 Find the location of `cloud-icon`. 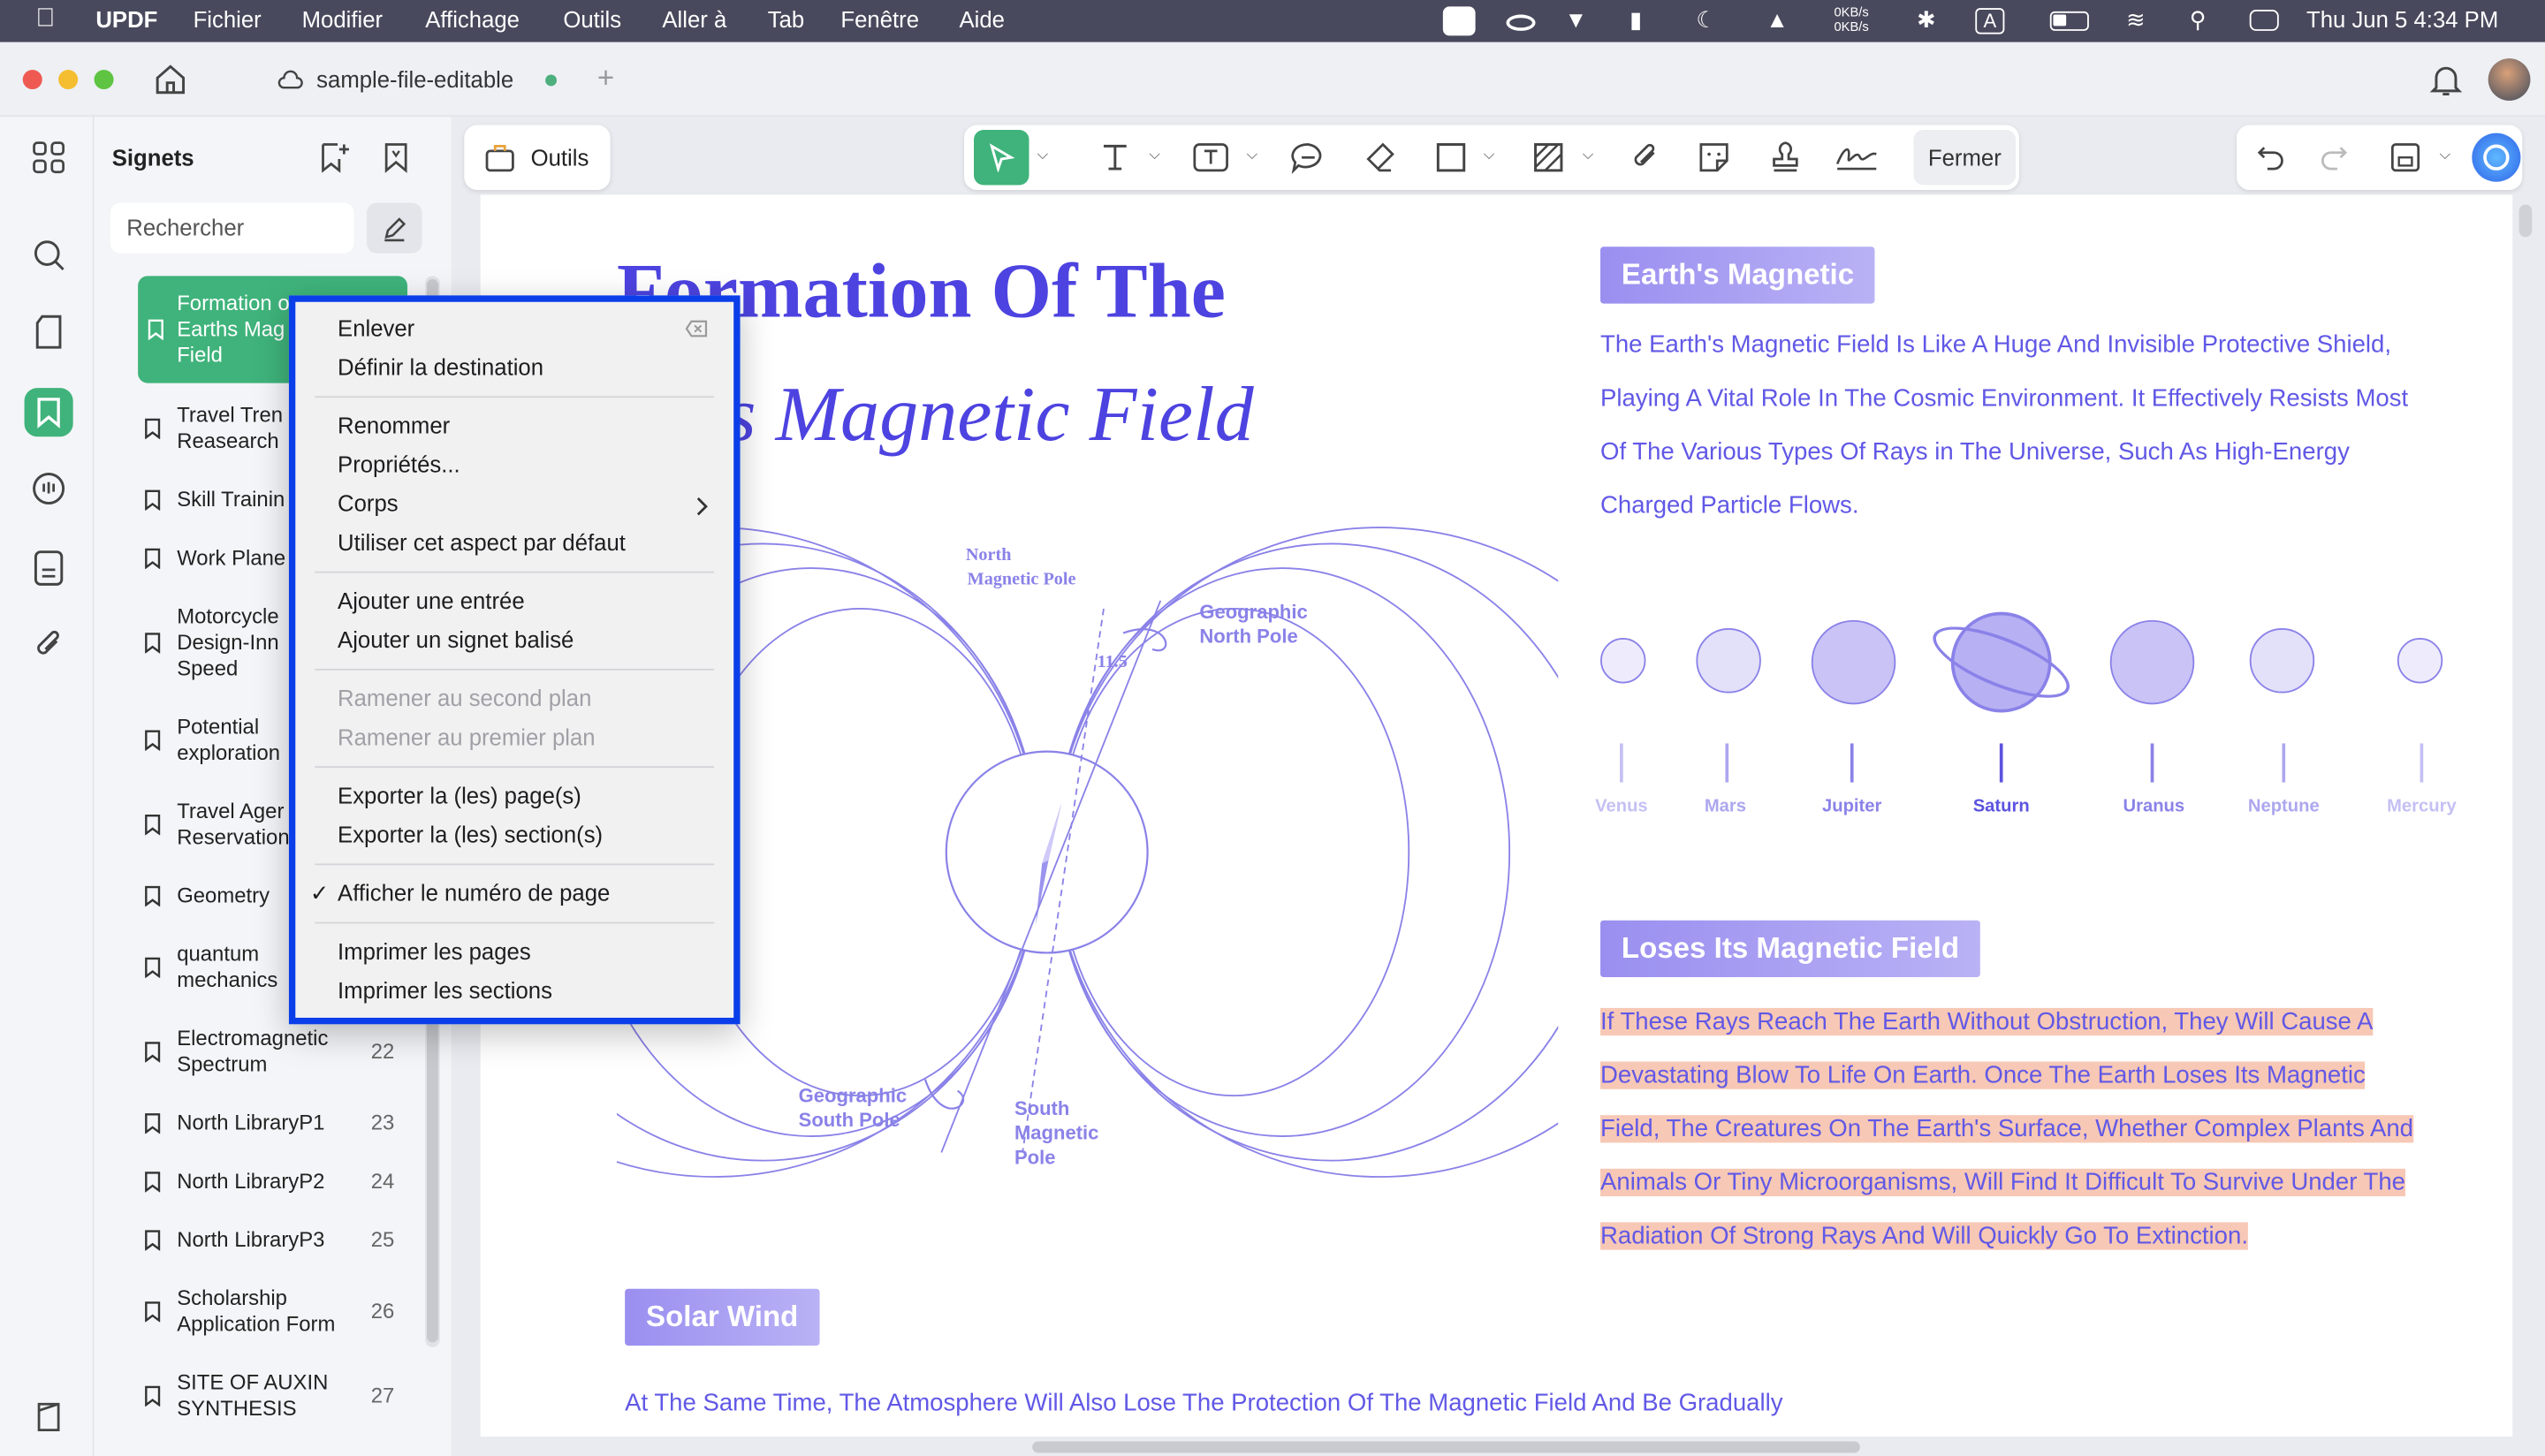

cloud-icon is located at coordinates (1521, 22).